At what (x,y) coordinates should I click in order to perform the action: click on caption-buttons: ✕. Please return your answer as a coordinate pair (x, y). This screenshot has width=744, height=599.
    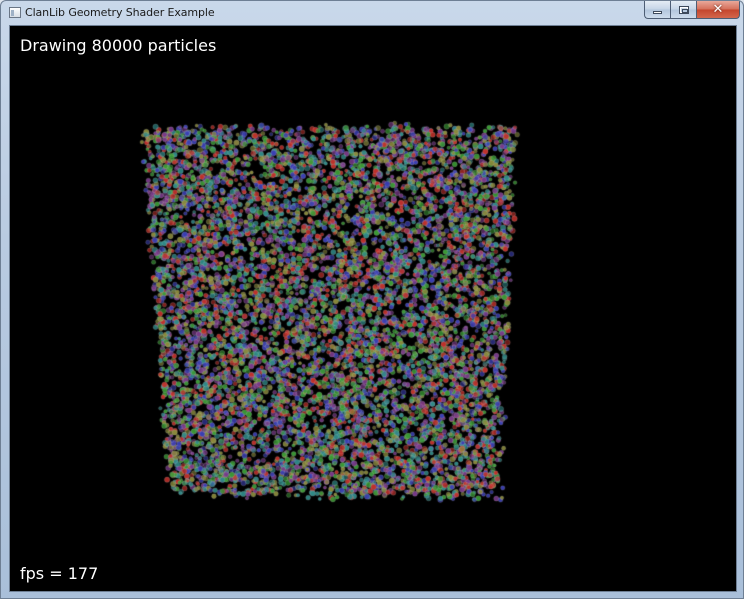
    Looking at the image, I should click on (692, 10).